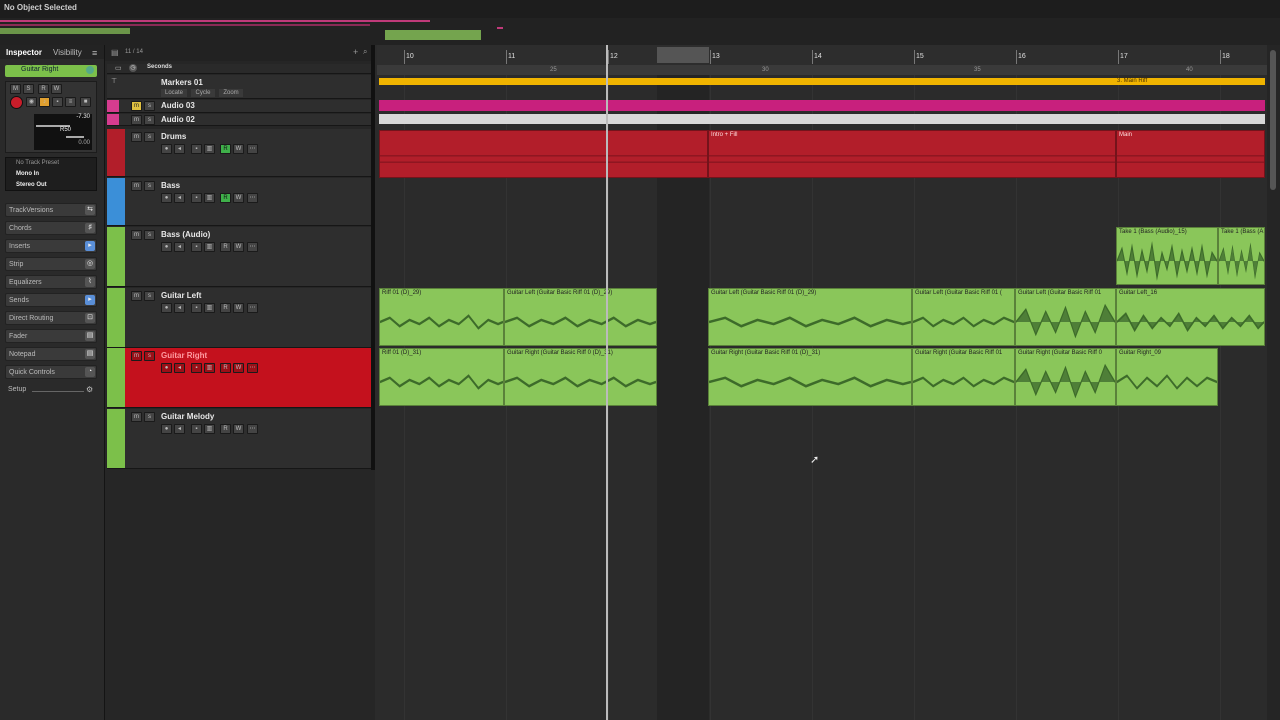 Image resolution: width=1280 pixels, height=720 pixels. What do you see at coordinates (240, 257) in the screenshot?
I see `track-bass-audio: m s Bass (Audio) ● ◂ ▪ ▥ R W ⋯` at bounding box center [240, 257].